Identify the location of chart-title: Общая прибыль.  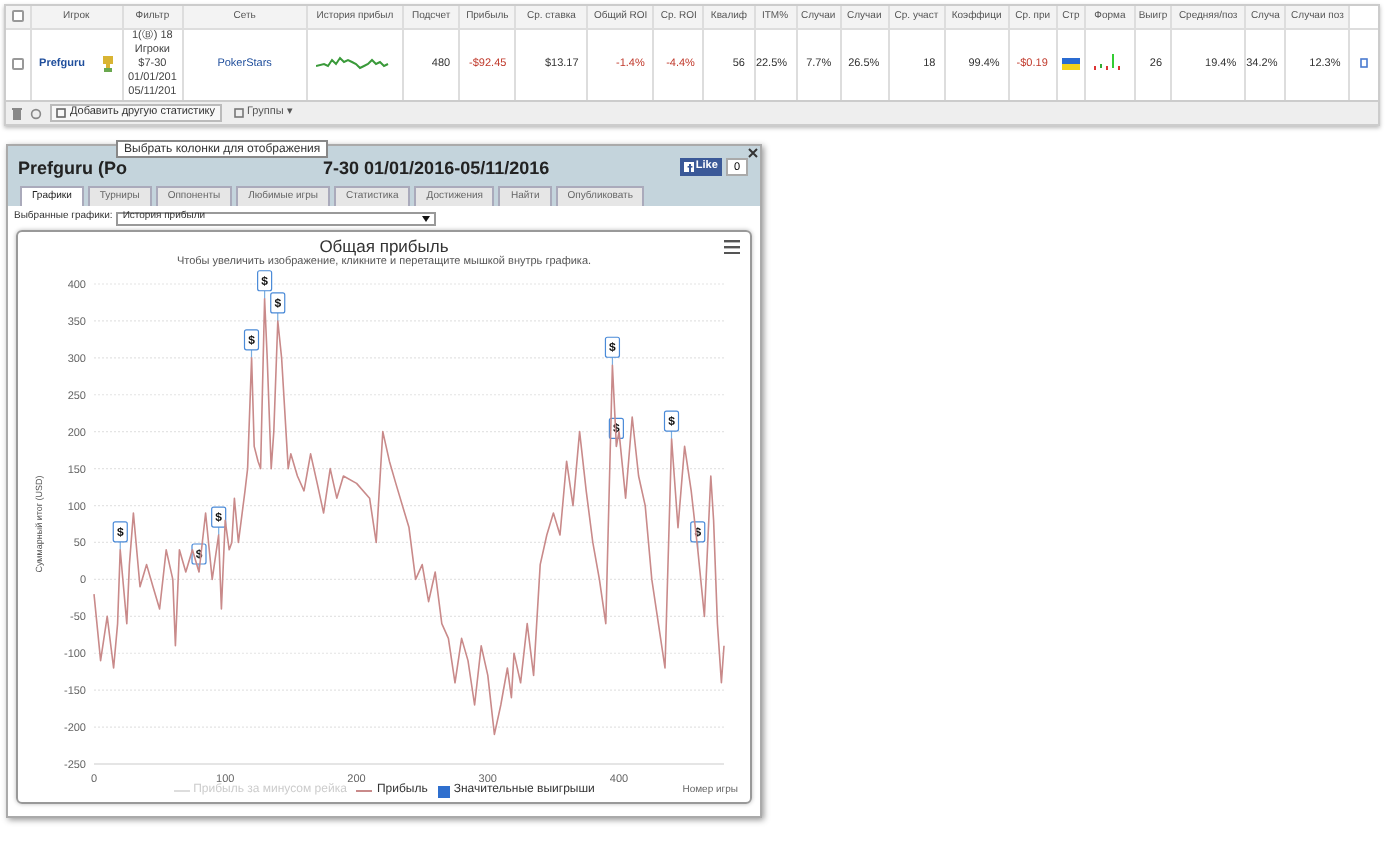
(384, 246).